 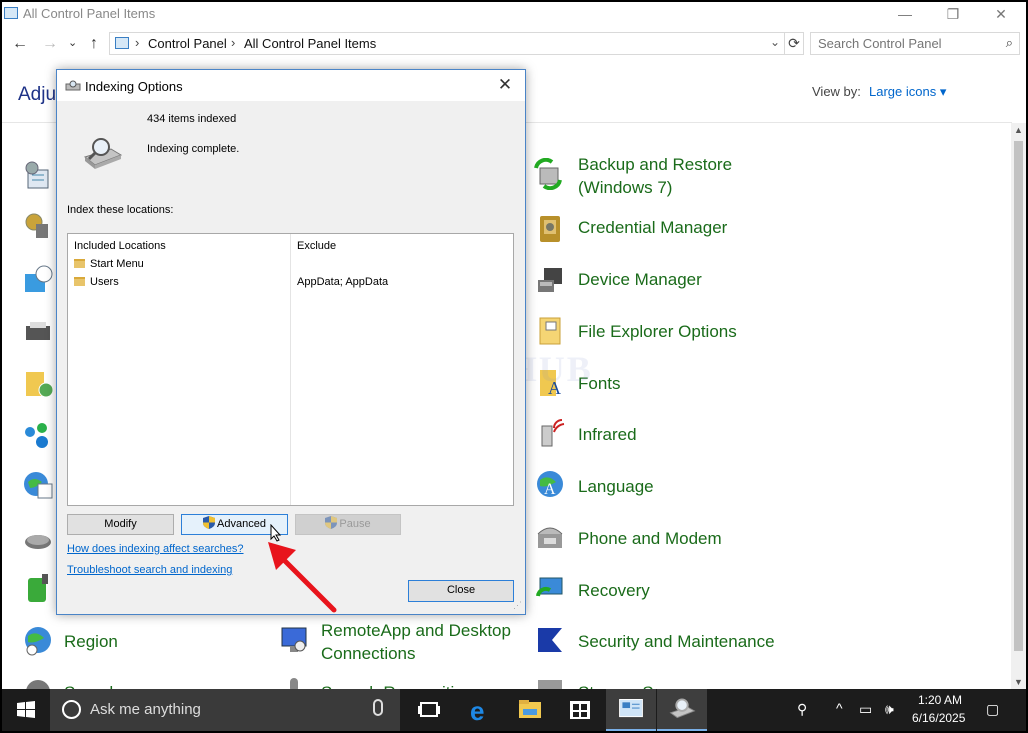 What do you see at coordinates (38, 640) in the screenshot?
I see `region-icon` at bounding box center [38, 640].